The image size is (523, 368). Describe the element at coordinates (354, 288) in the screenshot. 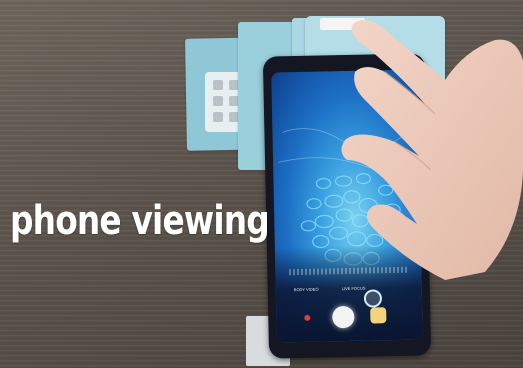

I see `mode-live-focus: LIVE FOCUS` at that location.